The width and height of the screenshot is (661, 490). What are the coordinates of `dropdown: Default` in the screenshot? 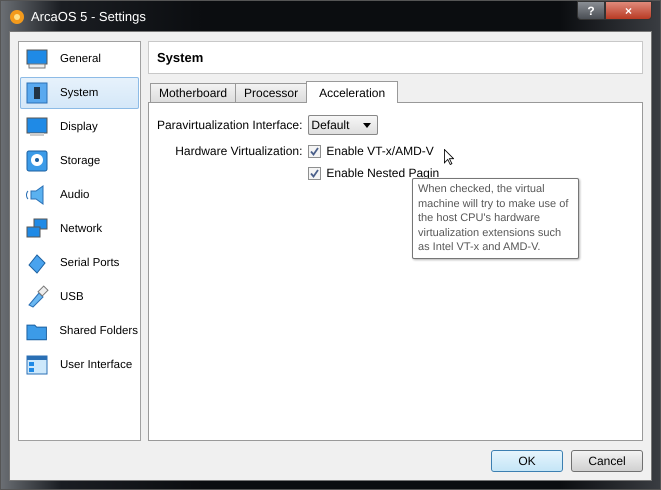 It's located at (343, 125).